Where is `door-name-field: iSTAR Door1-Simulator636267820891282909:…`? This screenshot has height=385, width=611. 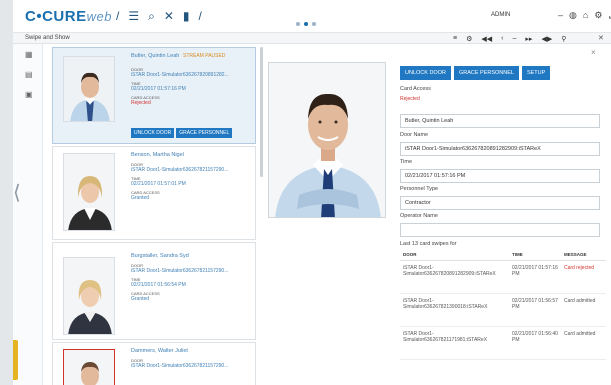
door-name-field: iSTAR Door1-Simulator636267820891282909:… is located at coordinates (500, 149).